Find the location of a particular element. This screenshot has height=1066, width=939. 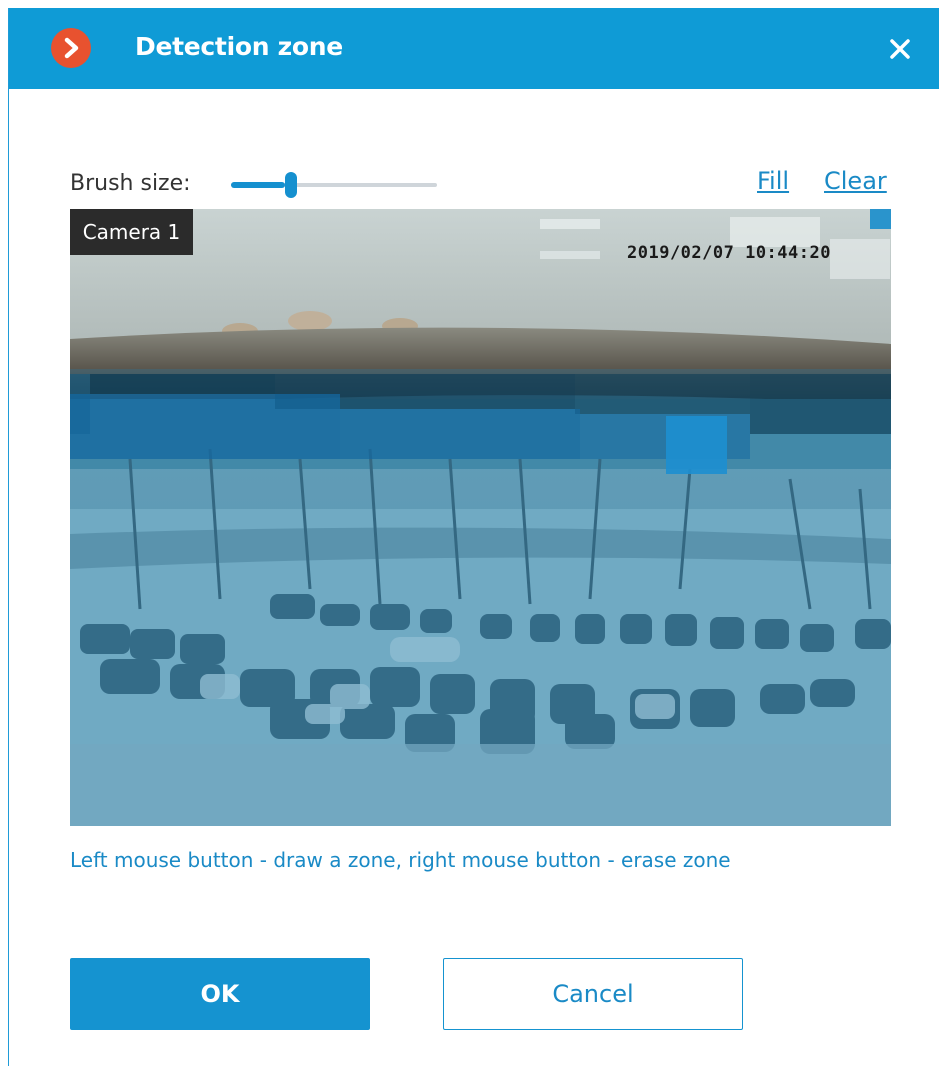

title-bar: Detection zone is located at coordinates (474, 48).